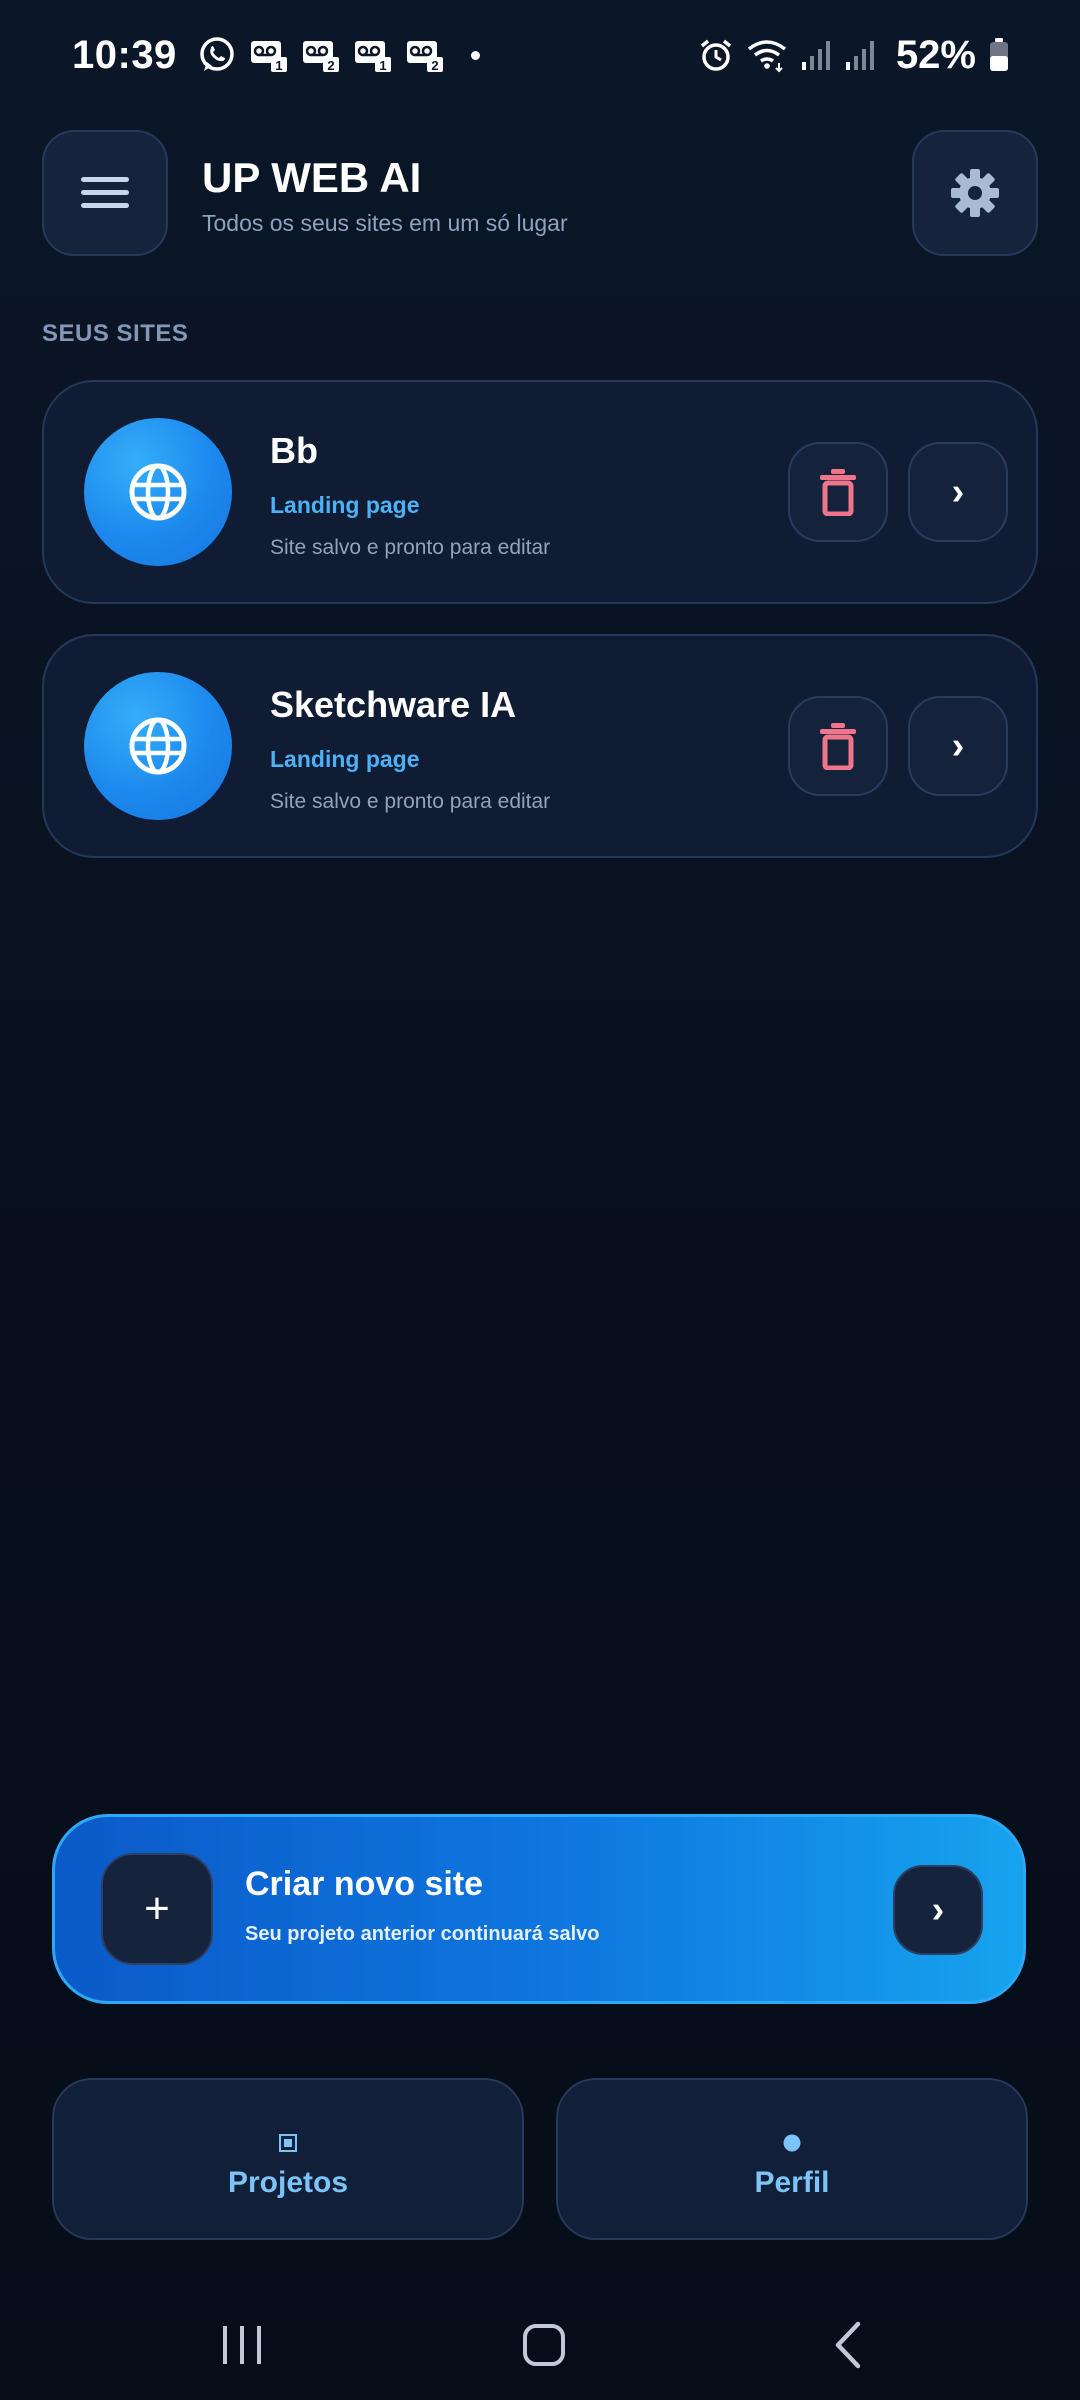 The height and width of the screenshot is (2400, 1080). I want to click on gear-icon, so click(975, 193).